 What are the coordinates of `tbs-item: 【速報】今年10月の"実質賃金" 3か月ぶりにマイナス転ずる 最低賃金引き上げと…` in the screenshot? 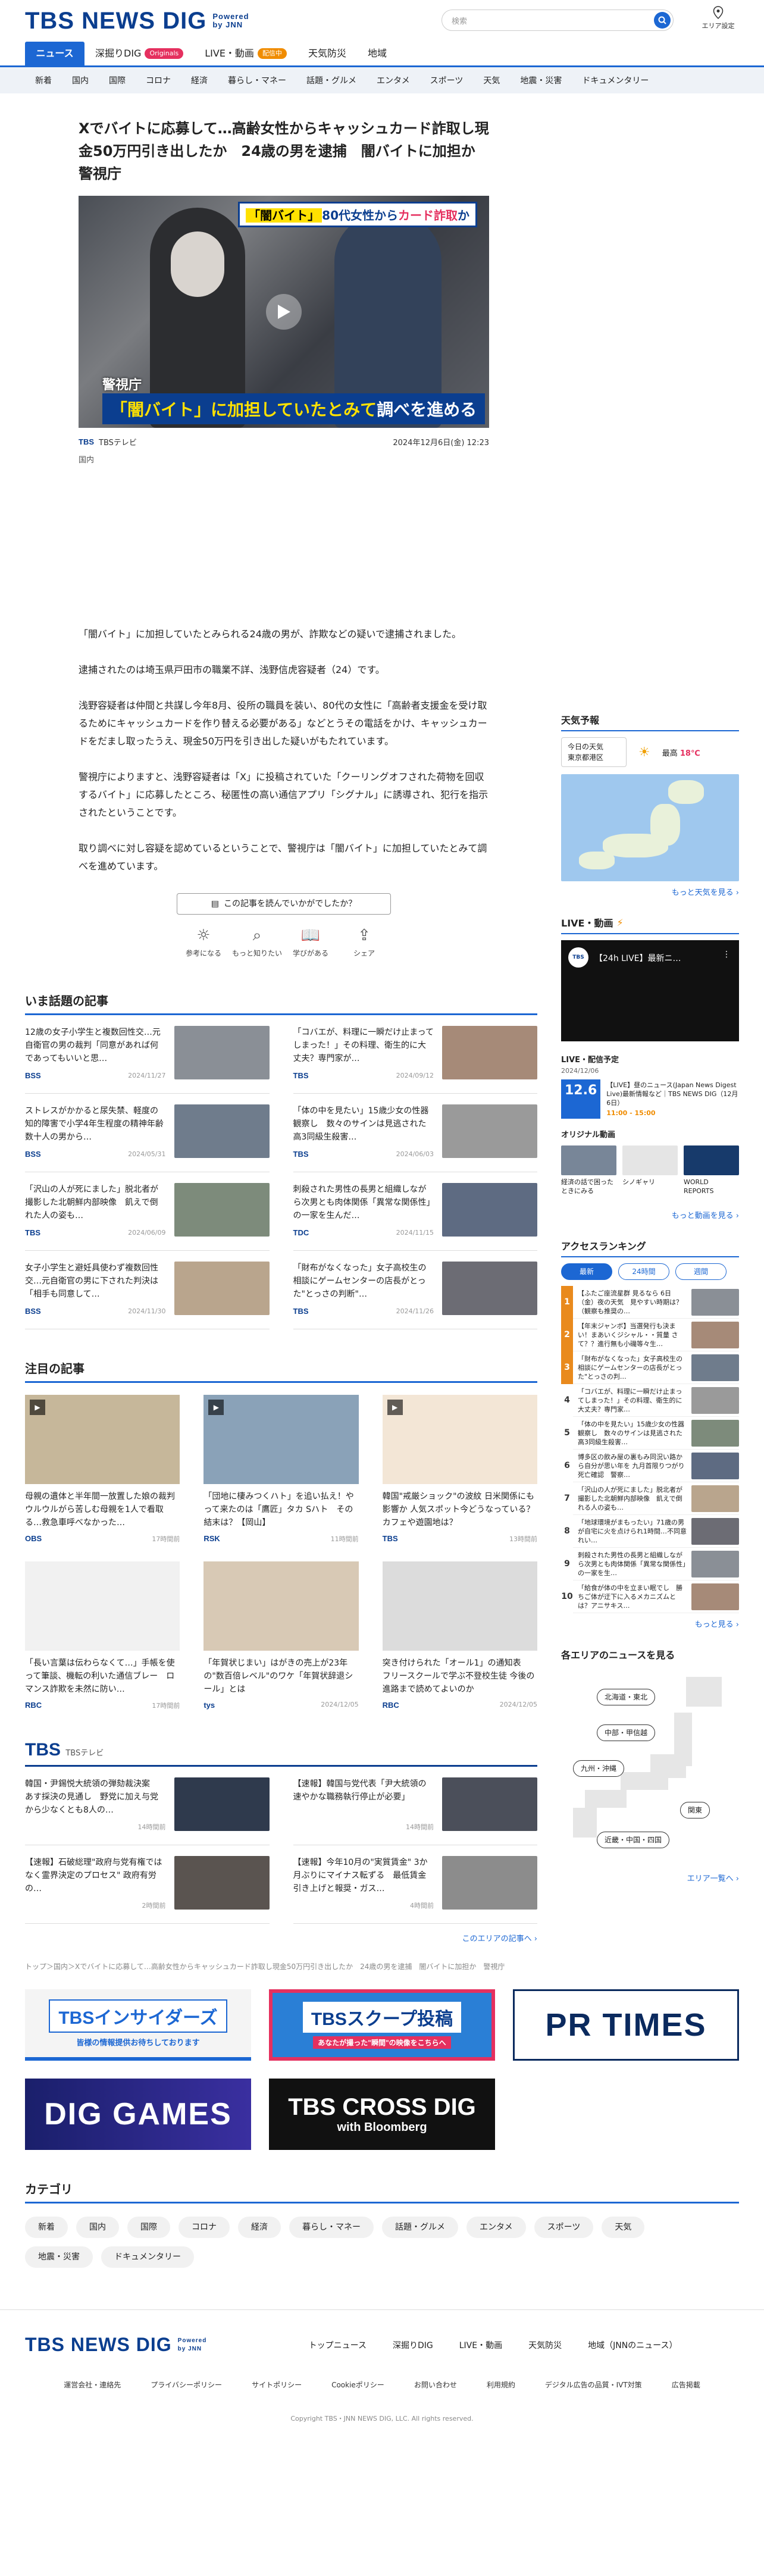 It's located at (415, 1884).